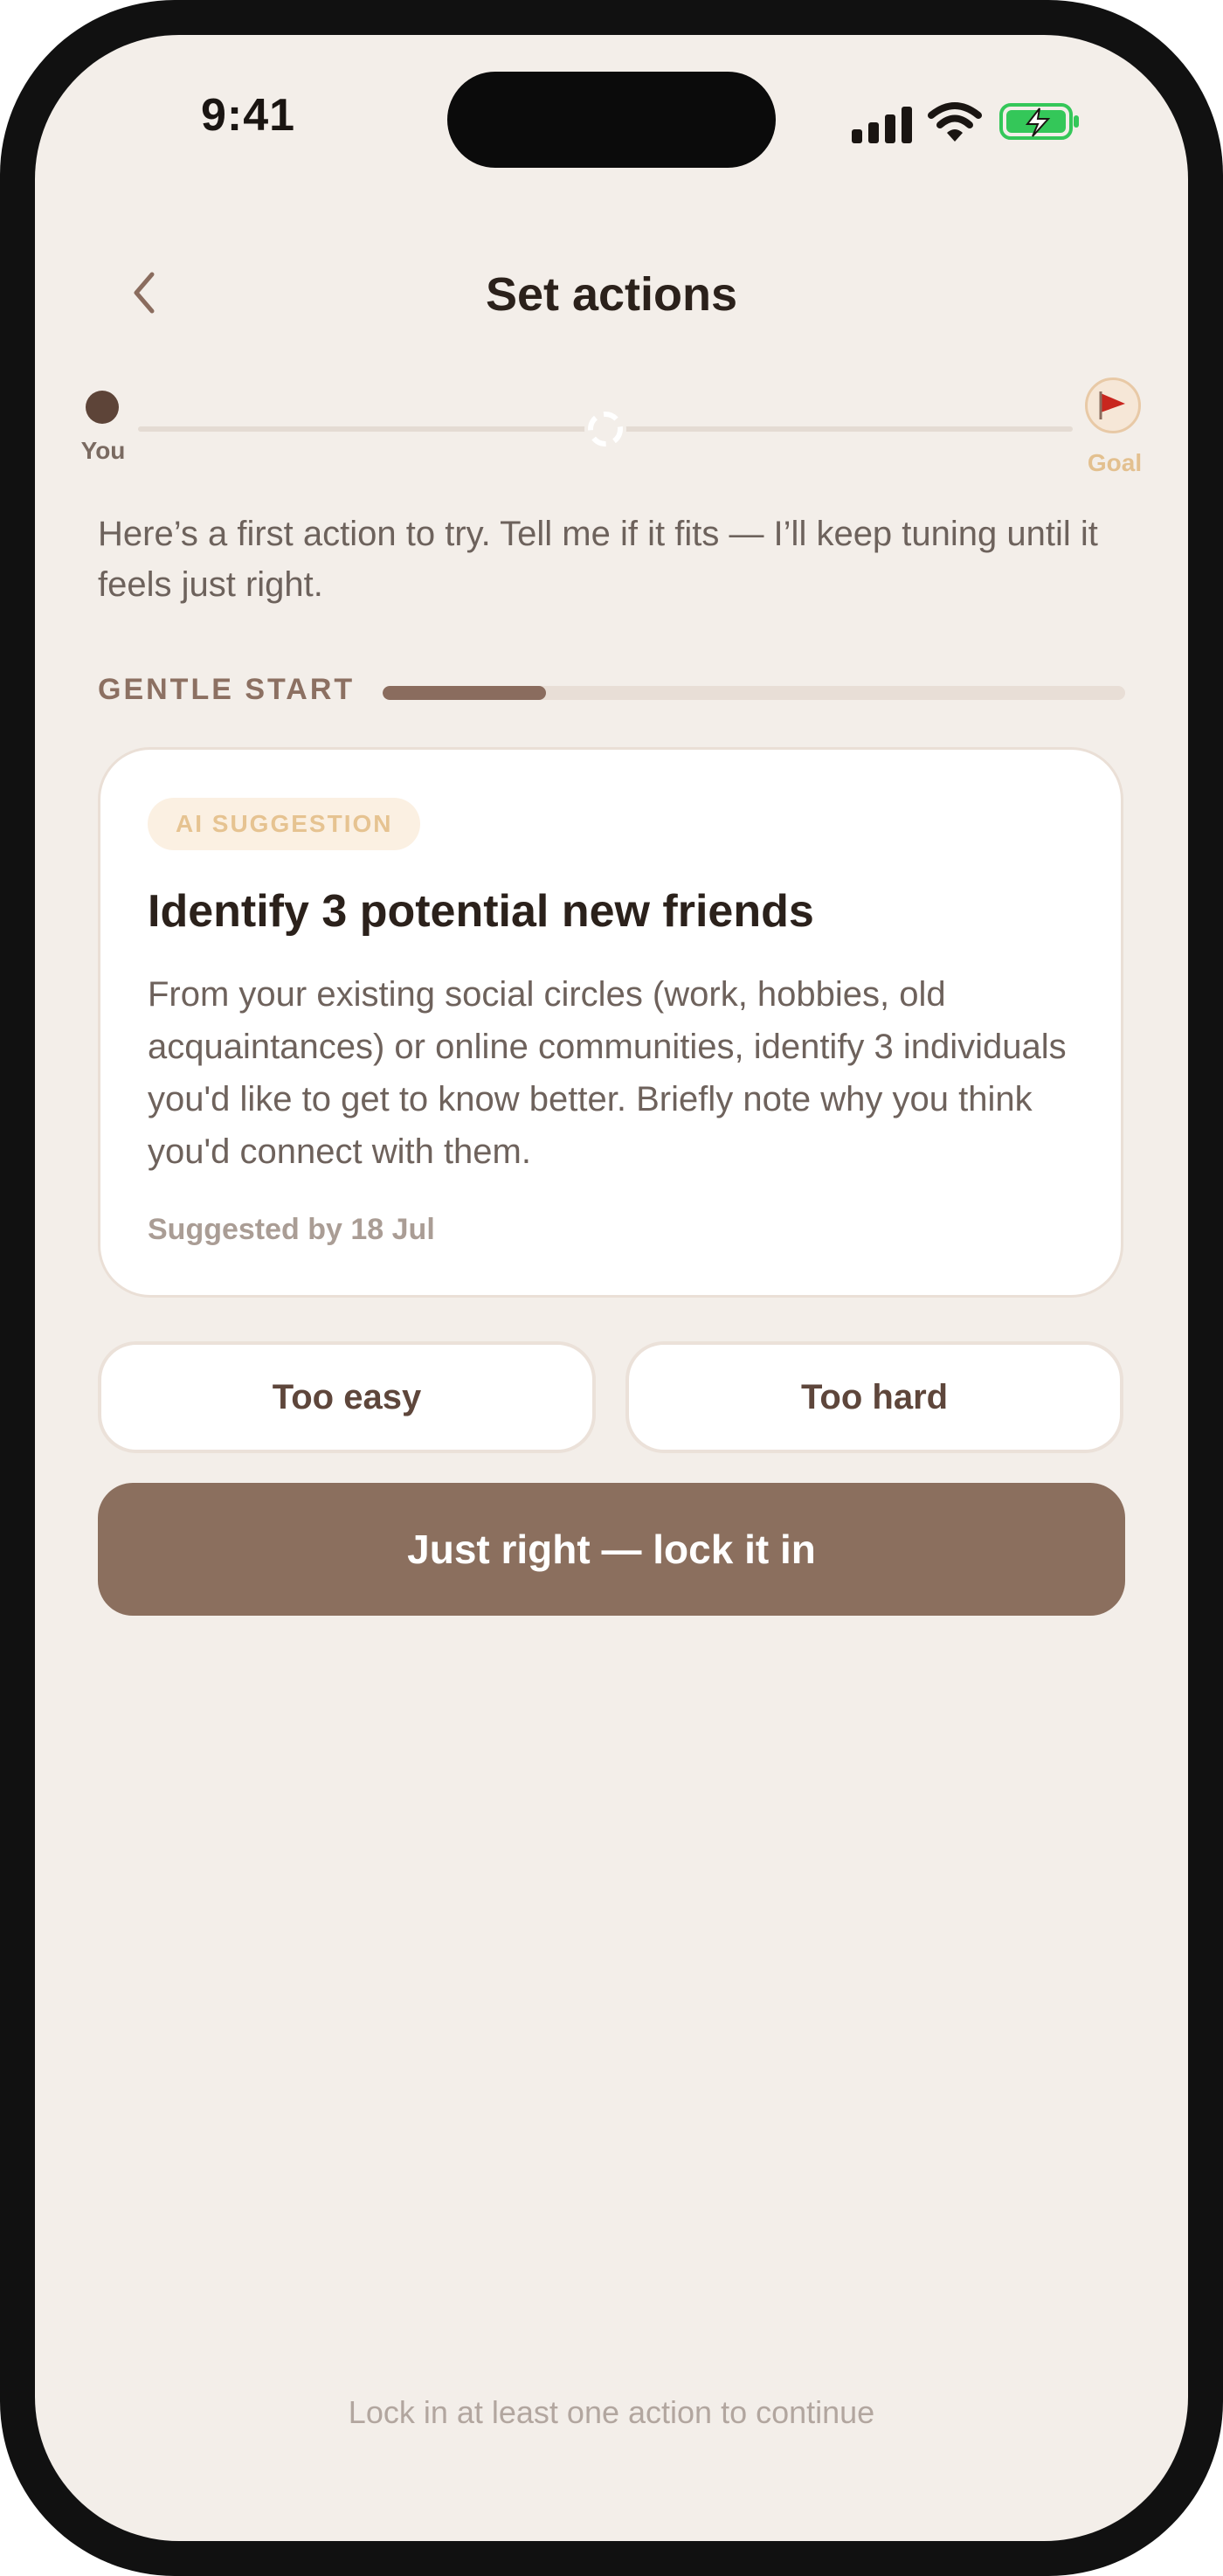  I want to click on page-title: Set actions, so click(611, 294).